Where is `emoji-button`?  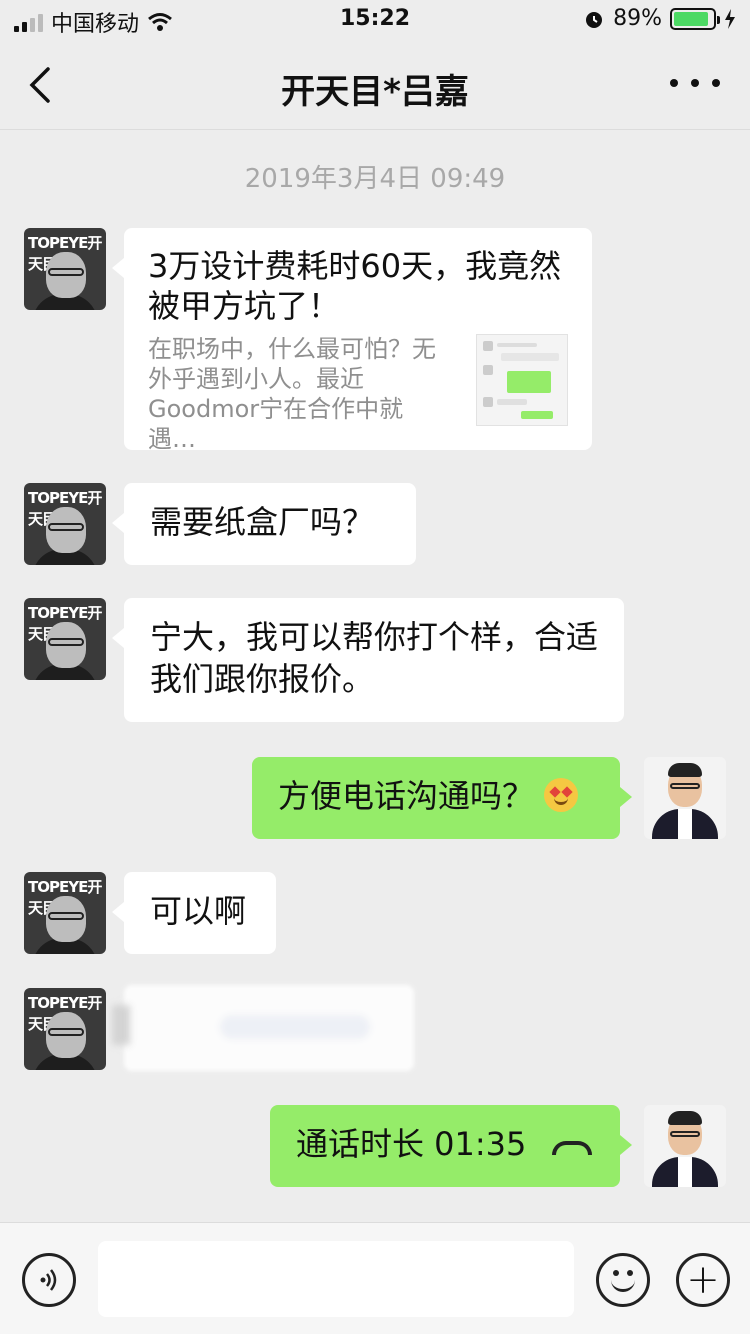 emoji-button is located at coordinates (623, 1280).